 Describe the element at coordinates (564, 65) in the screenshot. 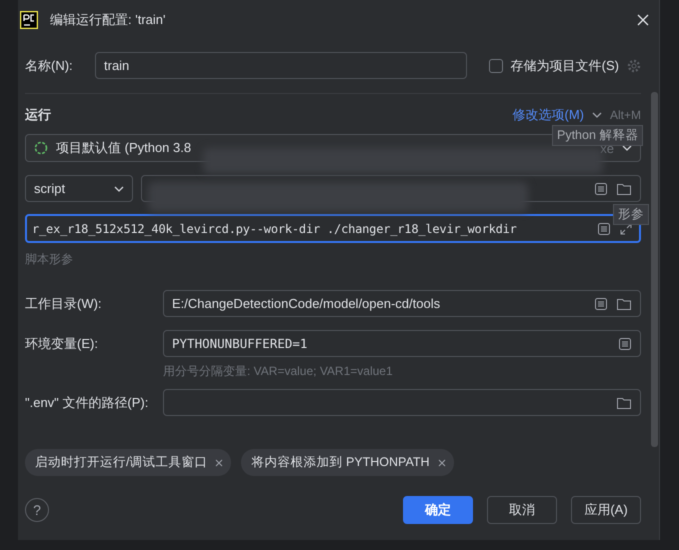

I see `checkbox-label: 存储为项目文件(S)` at that location.